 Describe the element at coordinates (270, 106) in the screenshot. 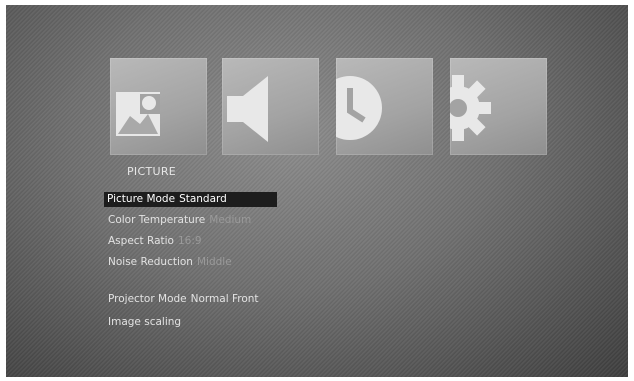

I see `sound-menu-tile` at that location.